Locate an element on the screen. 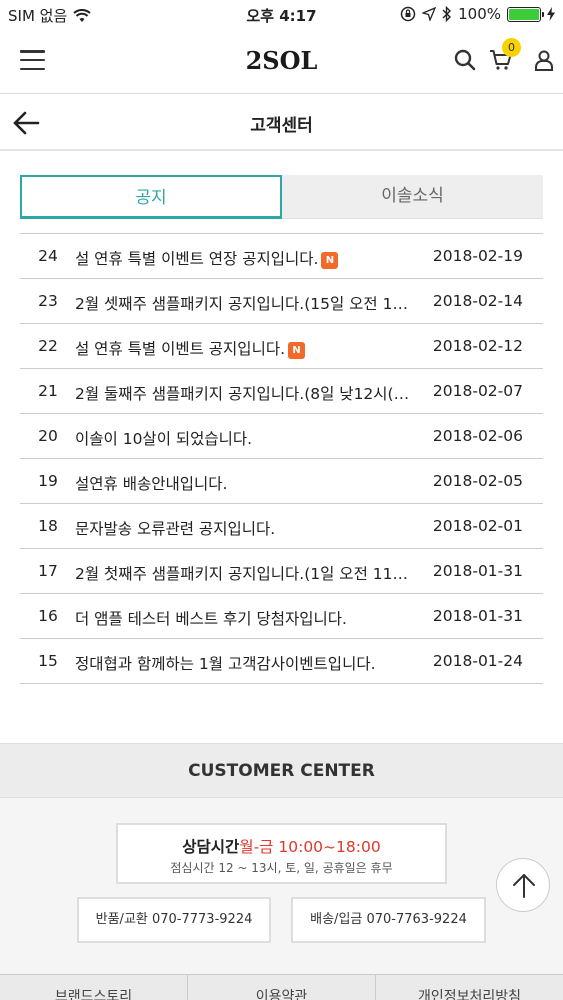  footer-link-privacy: 개인정보처리방침 is located at coordinates (469, 987).